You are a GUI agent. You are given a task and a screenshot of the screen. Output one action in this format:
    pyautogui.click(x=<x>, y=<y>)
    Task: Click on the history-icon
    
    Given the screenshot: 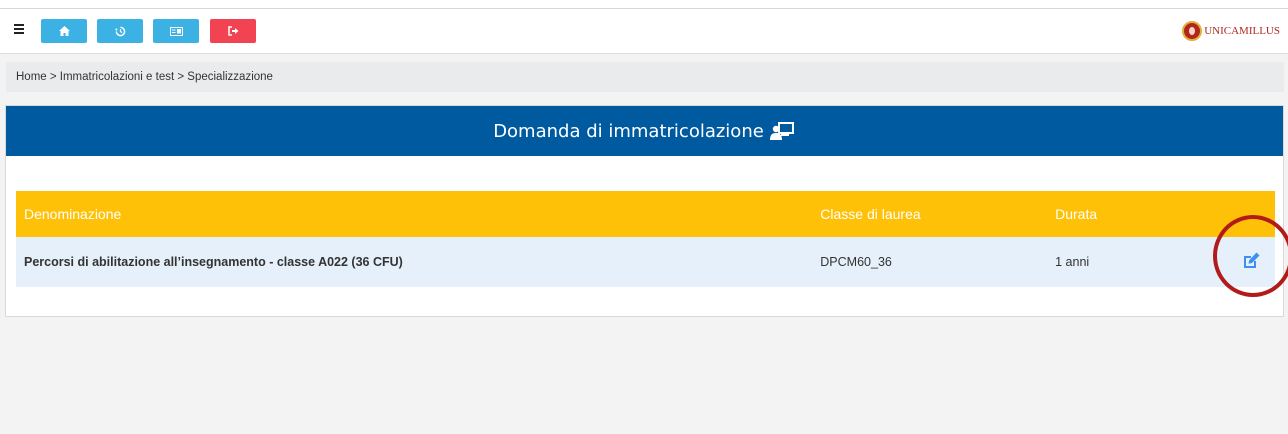 What is the action you would take?
    pyautogui.click(x=119, y=31)
    